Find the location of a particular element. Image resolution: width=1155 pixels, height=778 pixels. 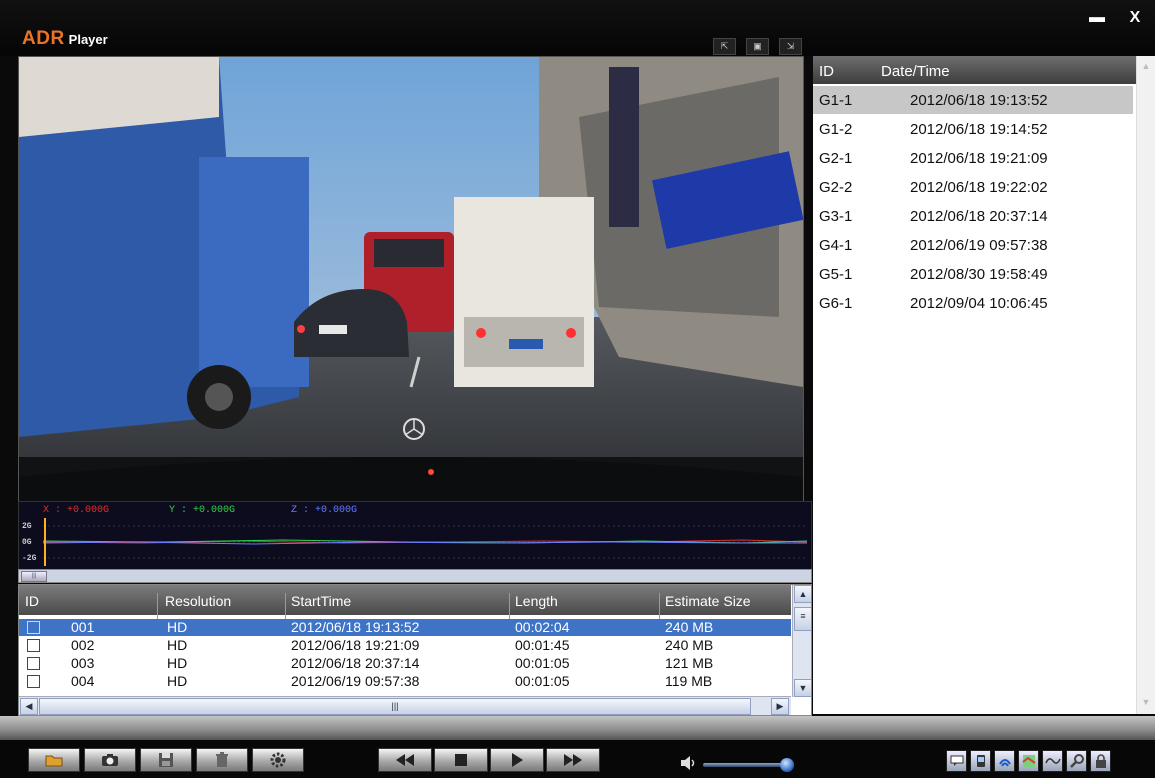

clip-id: 001 is located at coordinates (83, 627).